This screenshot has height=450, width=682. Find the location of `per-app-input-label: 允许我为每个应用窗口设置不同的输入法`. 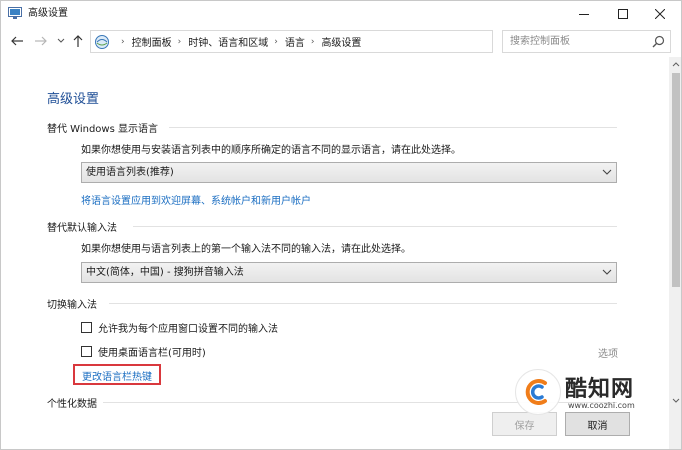

per-app-input-label: 允许我为每个应用窗口设置不同的输入法 is located at coordinates (188, 329).